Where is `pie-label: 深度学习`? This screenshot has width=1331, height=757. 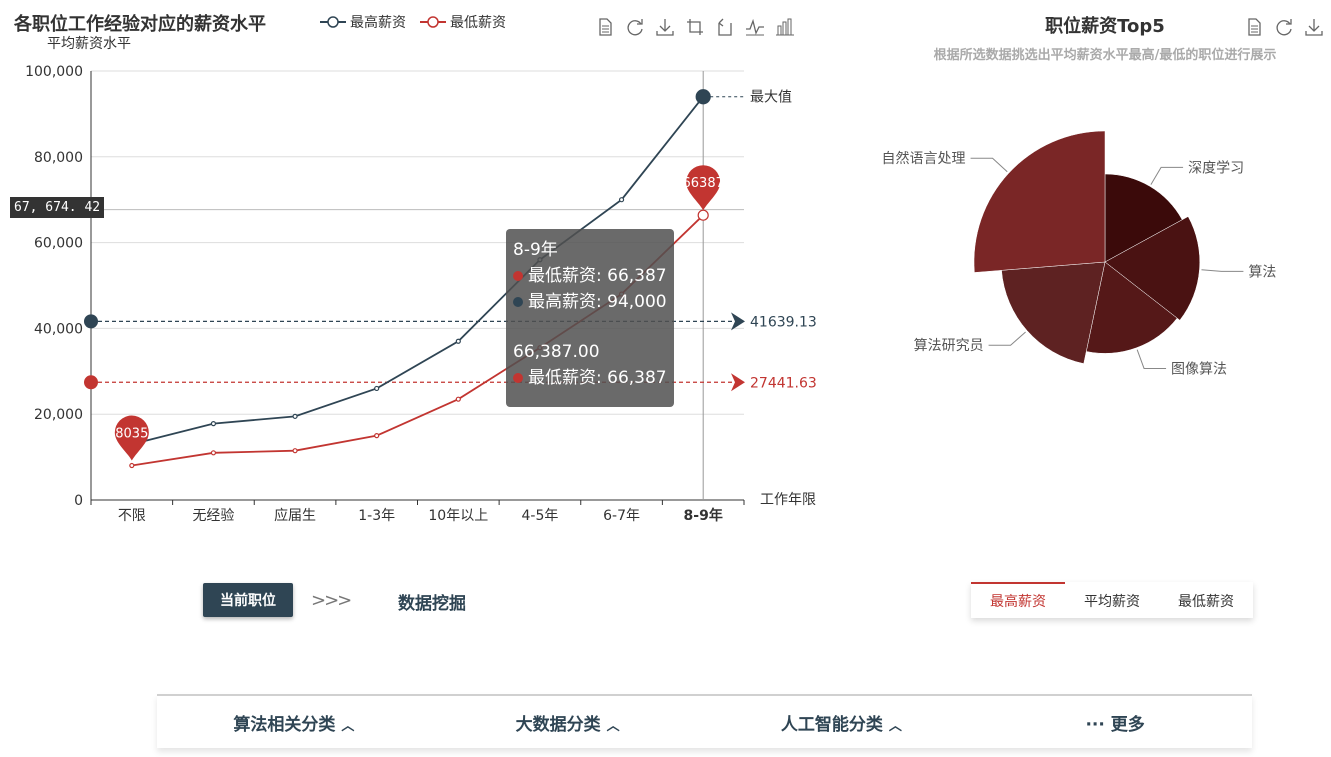 pie-label: 深度学习 is located at coordinates (1216, 168).